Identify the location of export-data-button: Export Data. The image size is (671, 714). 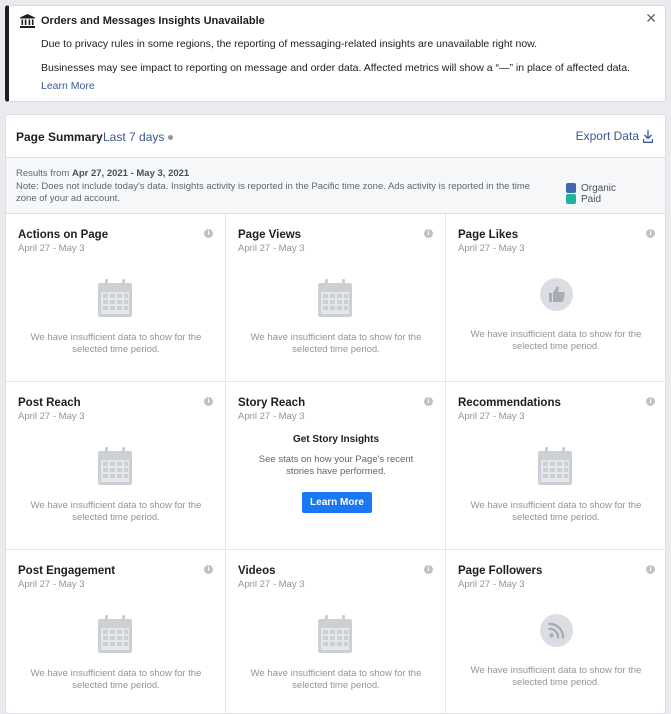
(614, 136).